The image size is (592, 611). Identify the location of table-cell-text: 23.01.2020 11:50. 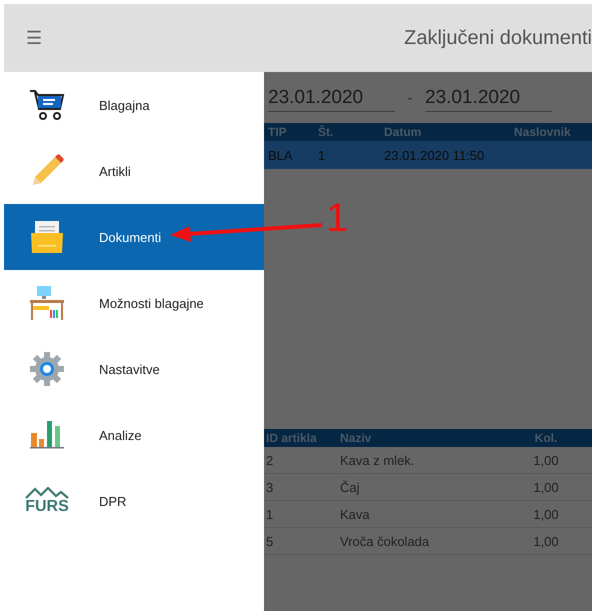
(435, 155).